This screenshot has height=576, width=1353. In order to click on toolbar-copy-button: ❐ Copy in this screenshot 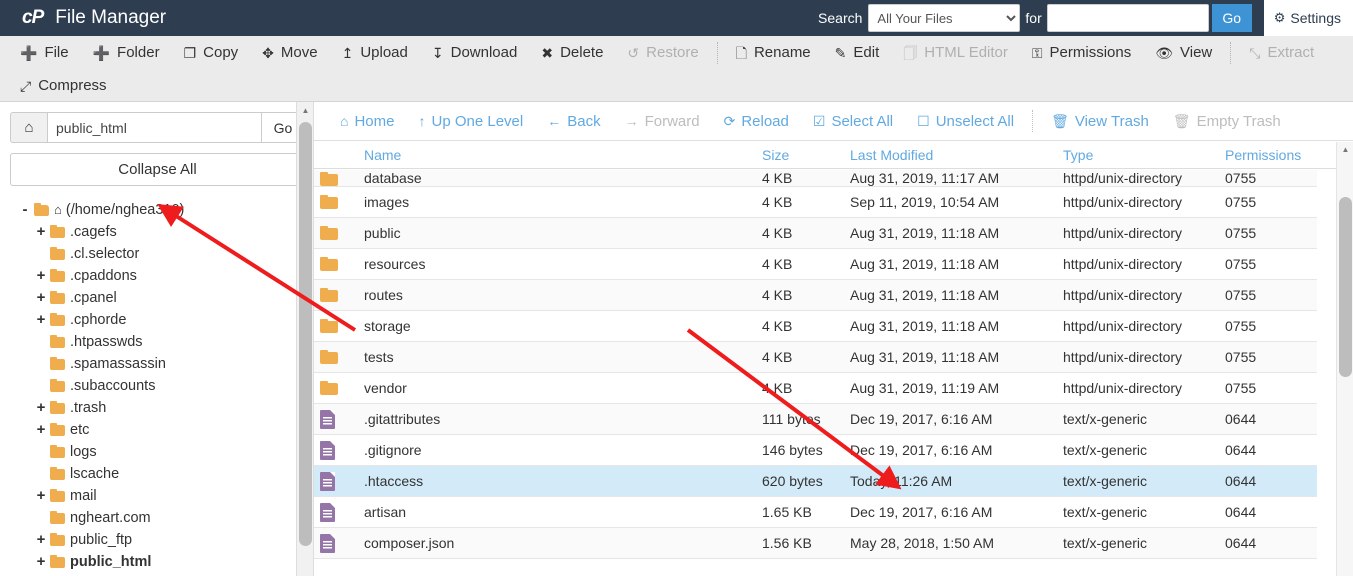, I will do `click(211, 52)`.